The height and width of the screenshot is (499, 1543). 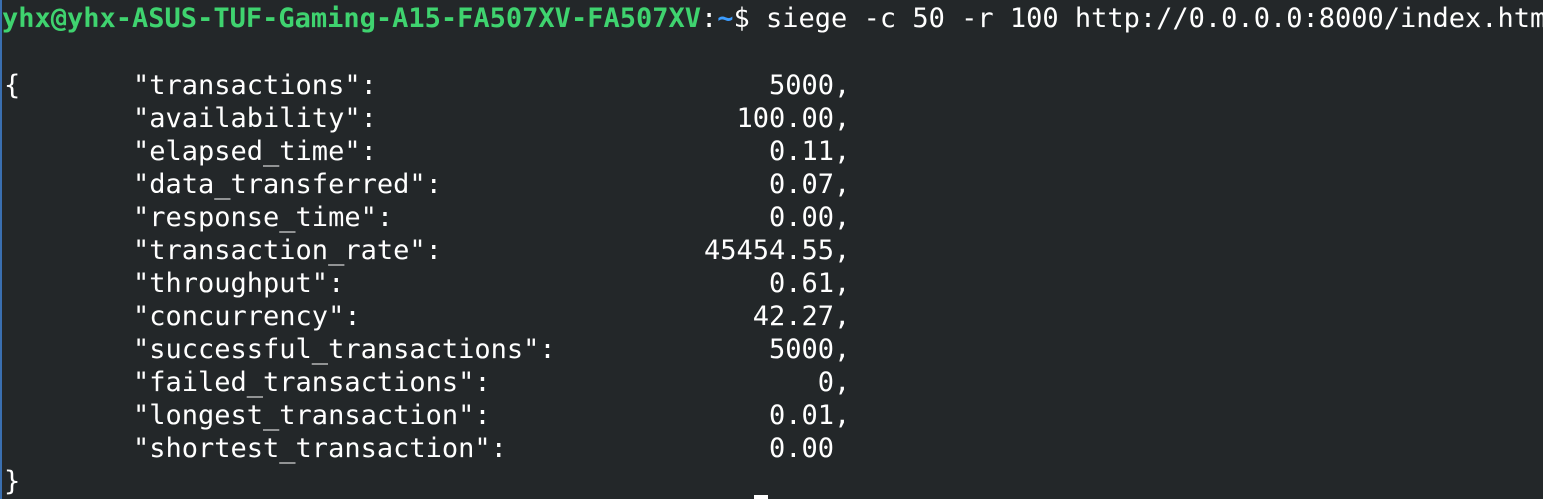 What do you see at coordinates (247, 316) in the screenshot?
I see `json-key: "concurrency":` at bounding box center [247, 316].